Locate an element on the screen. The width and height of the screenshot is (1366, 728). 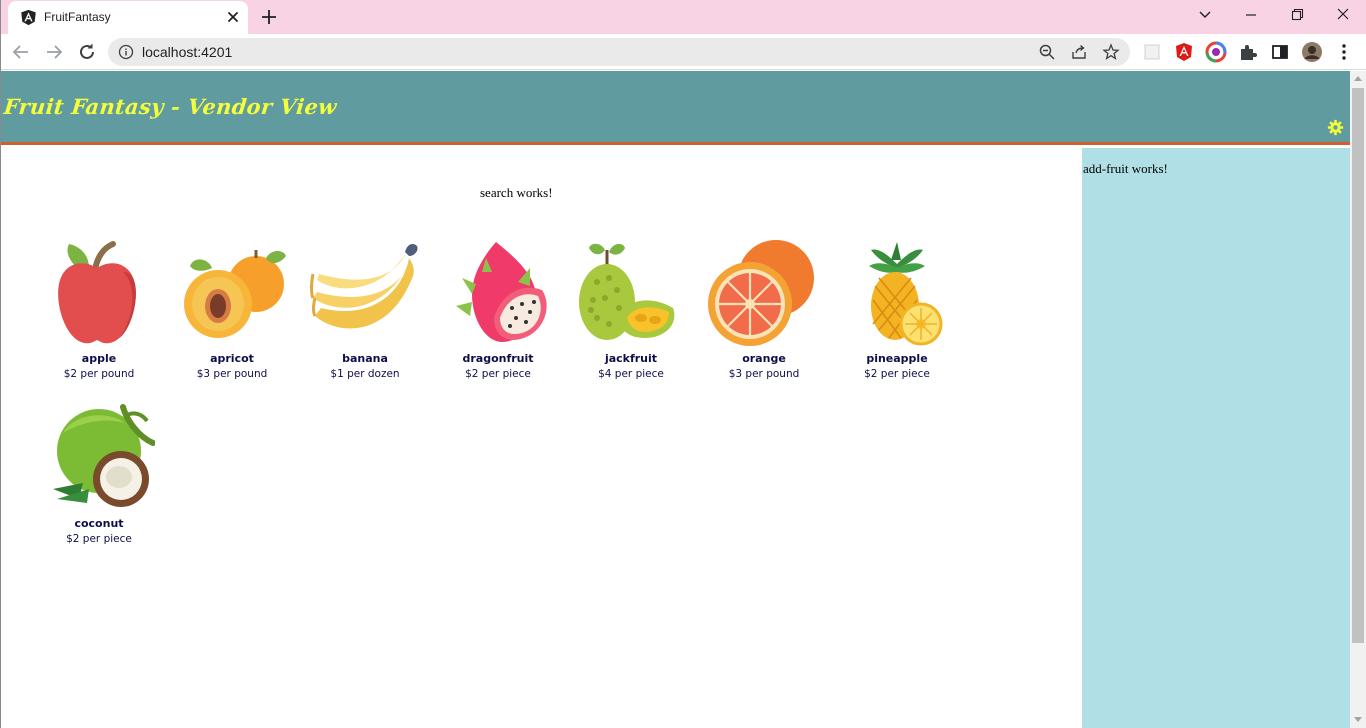
pineapple-icon is located at coordinates (906, 294).